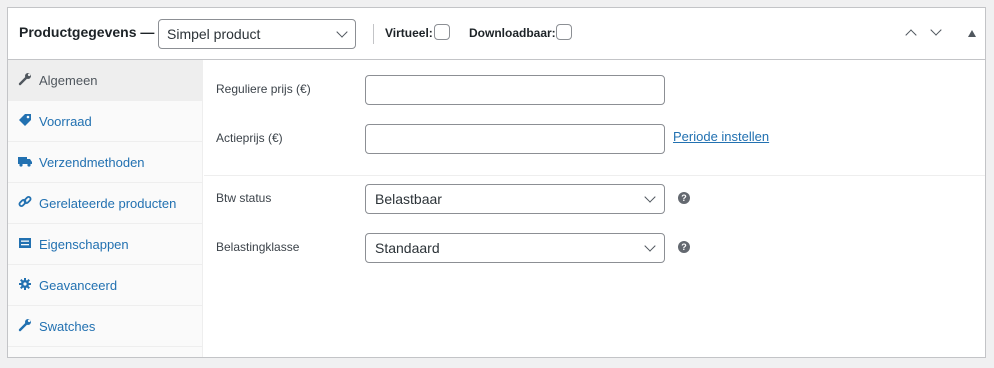 This screenshot has height=368, width=994. Describe the element at coordinates (65, 121) in the screenshot. I see `tab-label: Voorraad` at that location.